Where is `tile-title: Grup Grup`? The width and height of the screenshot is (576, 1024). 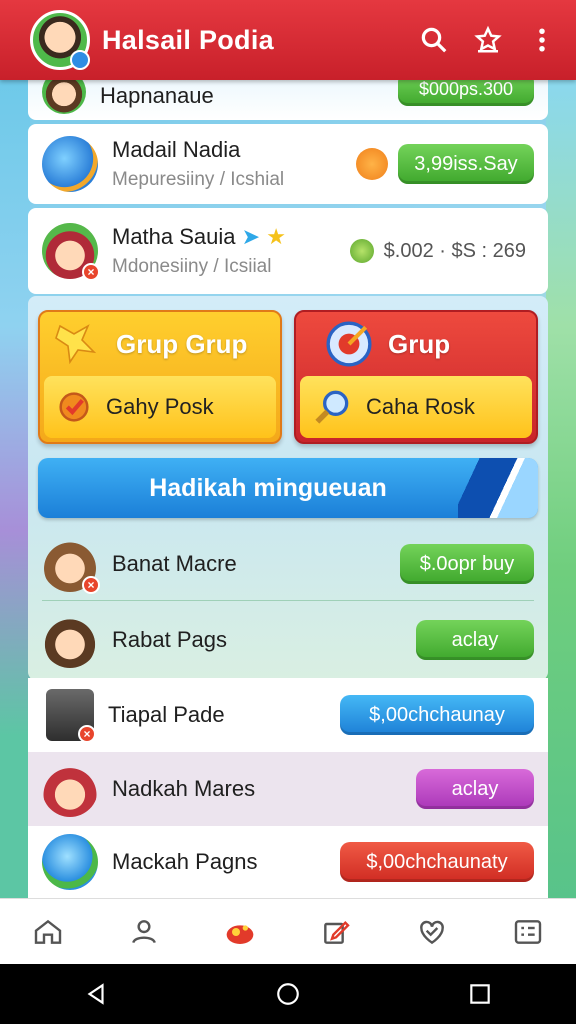
tile-title: Grup Grup is located at coordinates (182, 343).